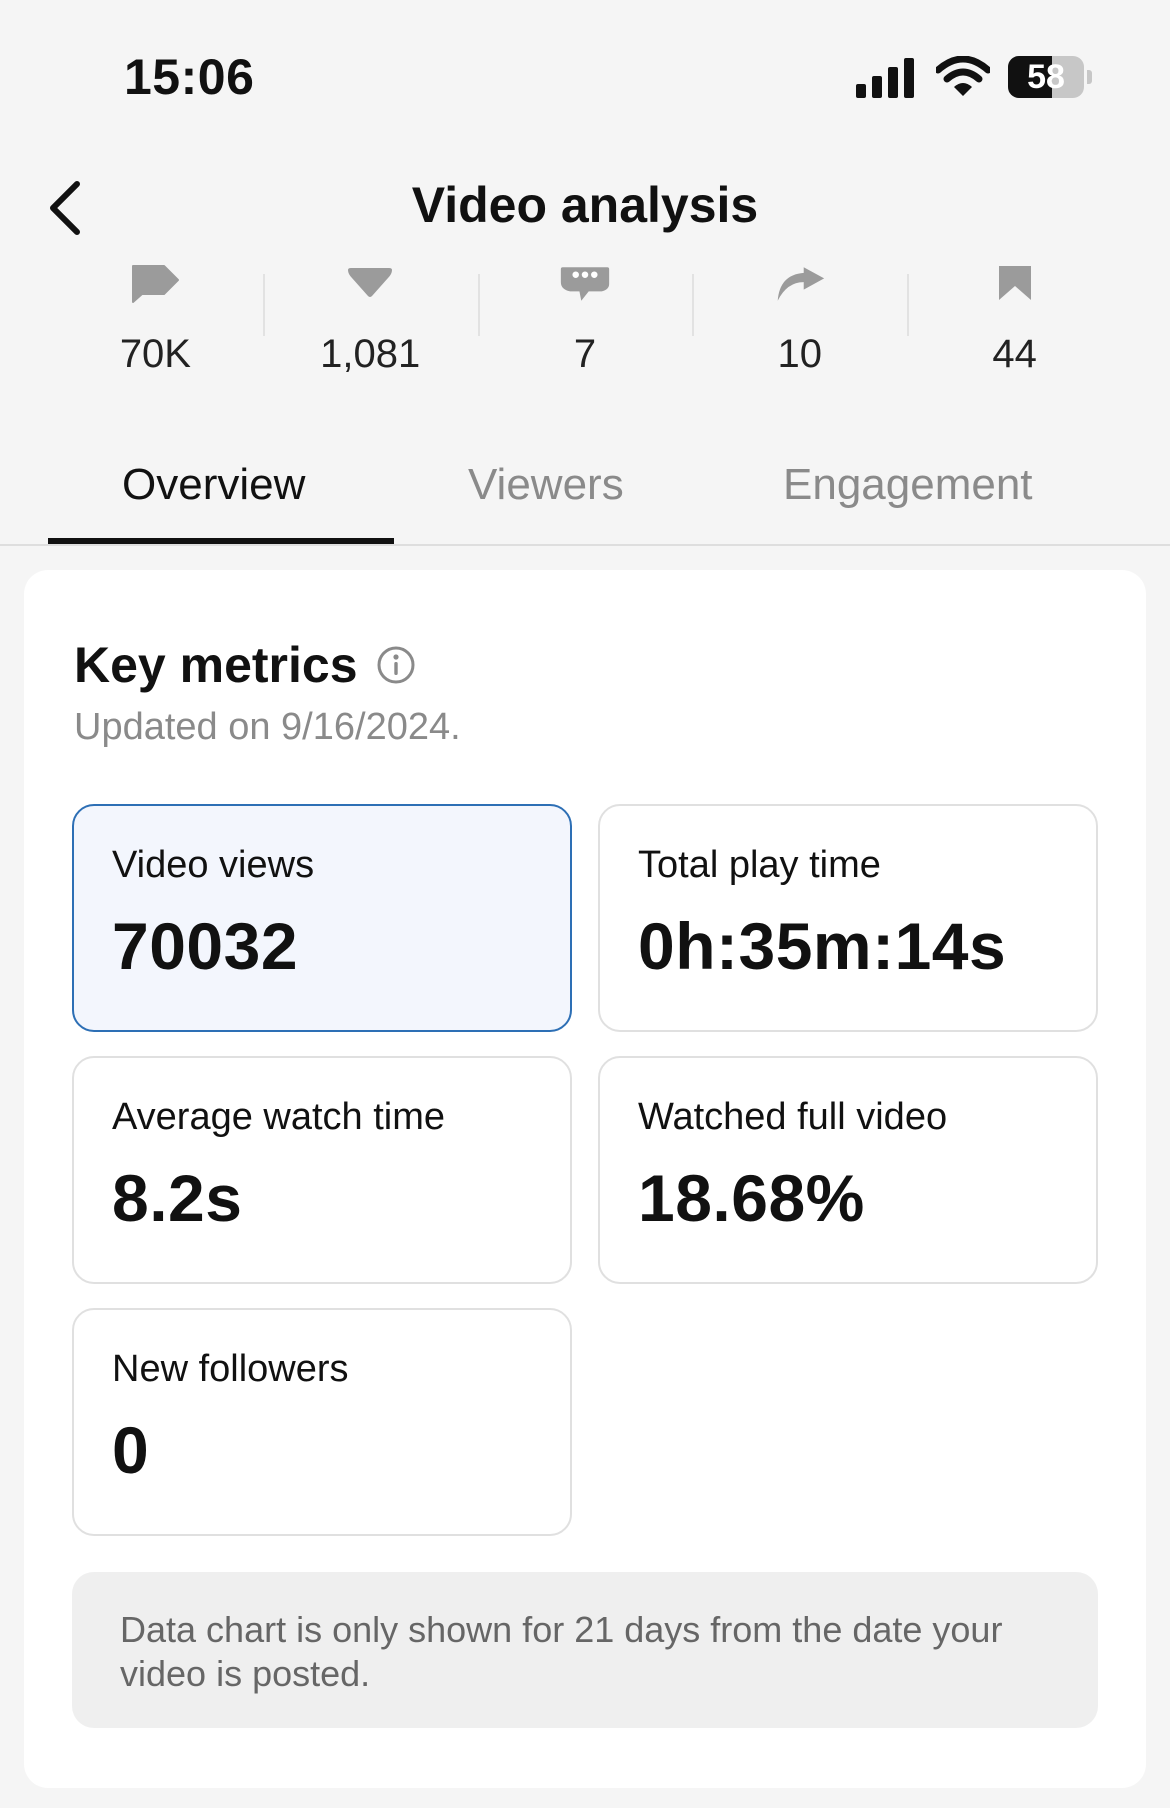 This screenshot has width=1170, height=1808. I want to click on tab-viewers: Viewers, so click(546, 485).